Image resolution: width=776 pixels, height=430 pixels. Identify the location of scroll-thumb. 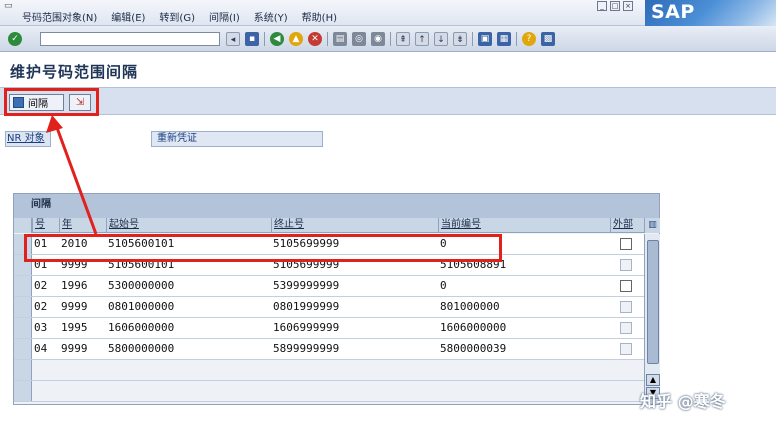
(653, 302).